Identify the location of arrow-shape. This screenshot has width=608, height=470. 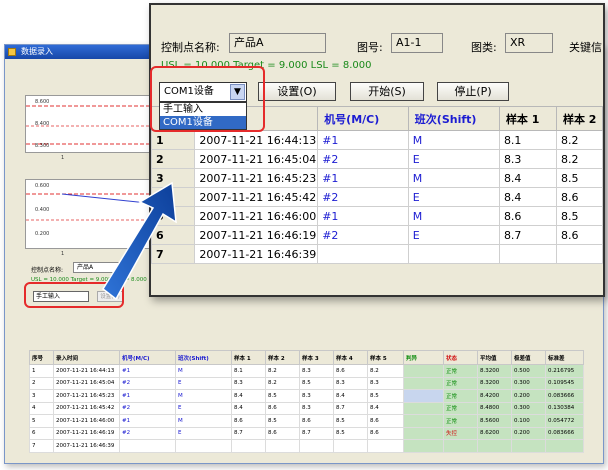
(139, 241).